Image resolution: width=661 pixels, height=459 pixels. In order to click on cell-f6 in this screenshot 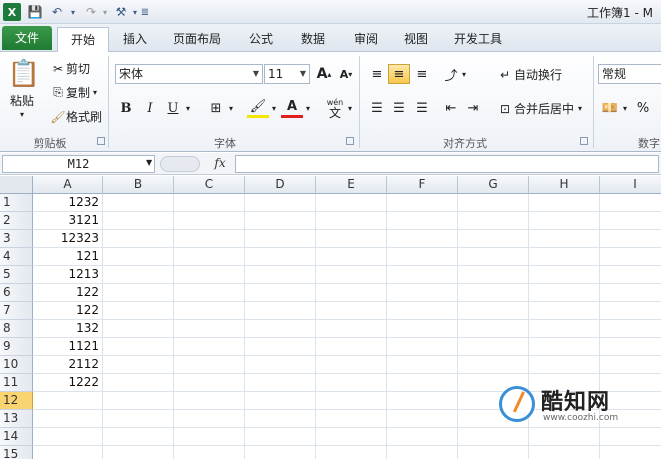, I will do `click(422, 293)`.